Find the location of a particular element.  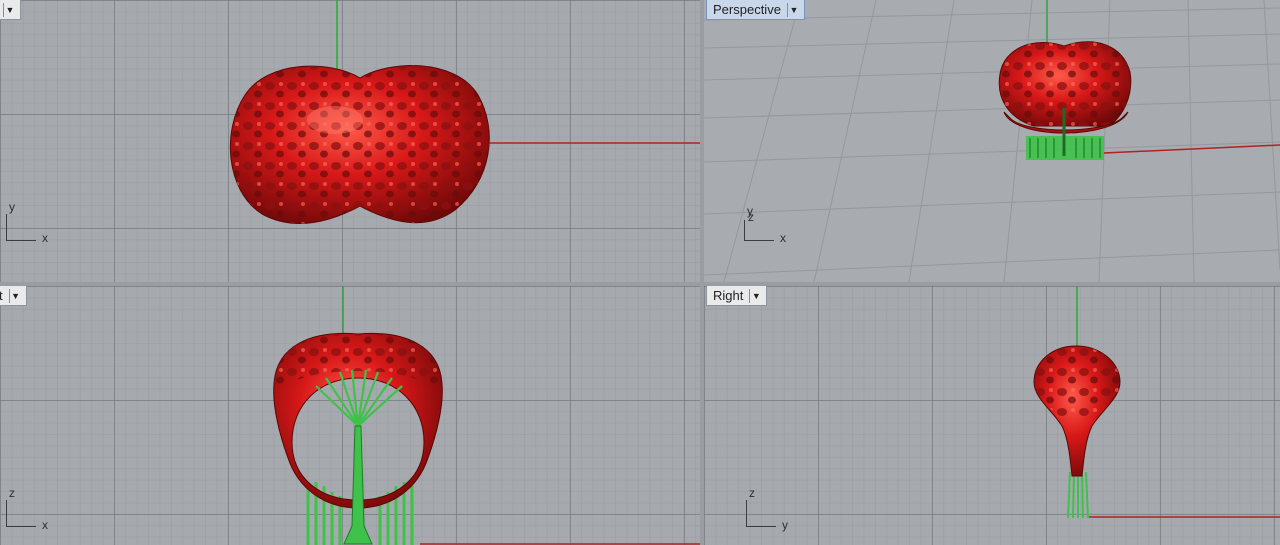

viewport-tab-front: t ▼ is located at coordinates (13, 296).